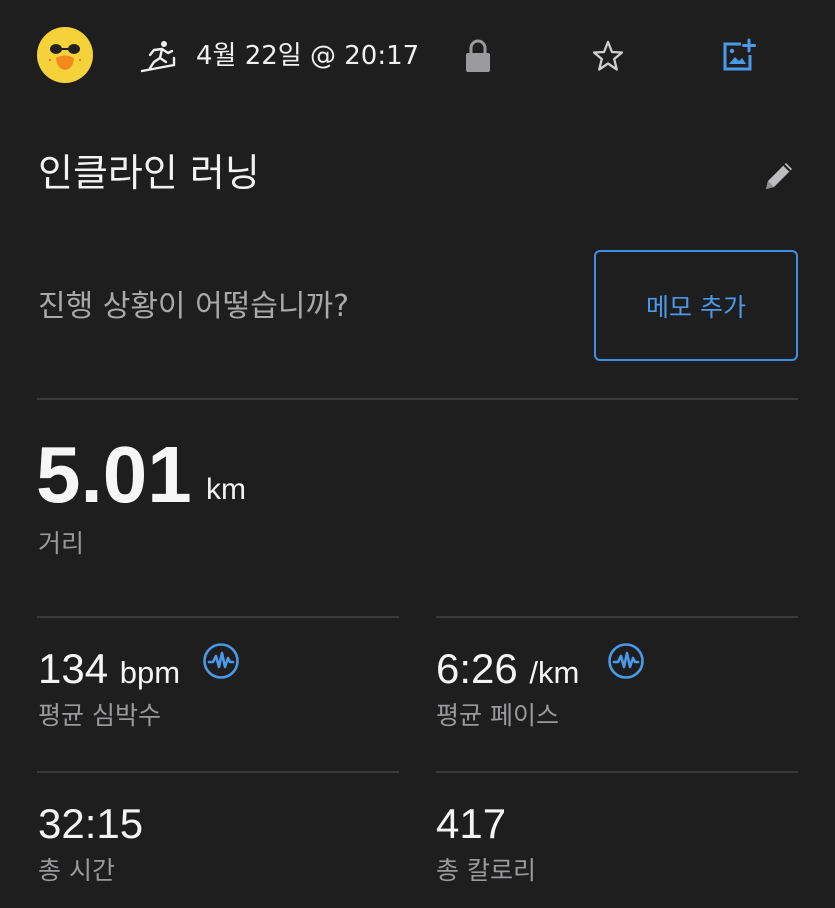 This screenshot has height=908, width=835. What do you see at coordinates (477, 668) in the screenshot?
I see `pace-number: 6:26` at bounding box center [477, 668].